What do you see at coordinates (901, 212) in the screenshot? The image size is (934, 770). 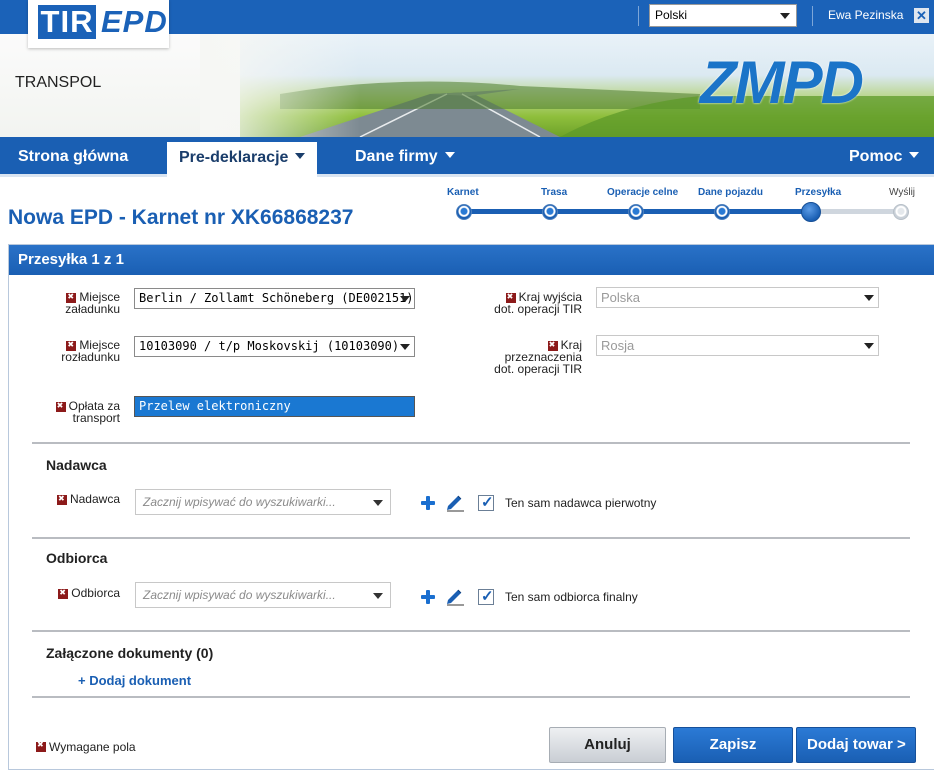 I see `step-dot-wyslij` at bounding box center [901, 212].